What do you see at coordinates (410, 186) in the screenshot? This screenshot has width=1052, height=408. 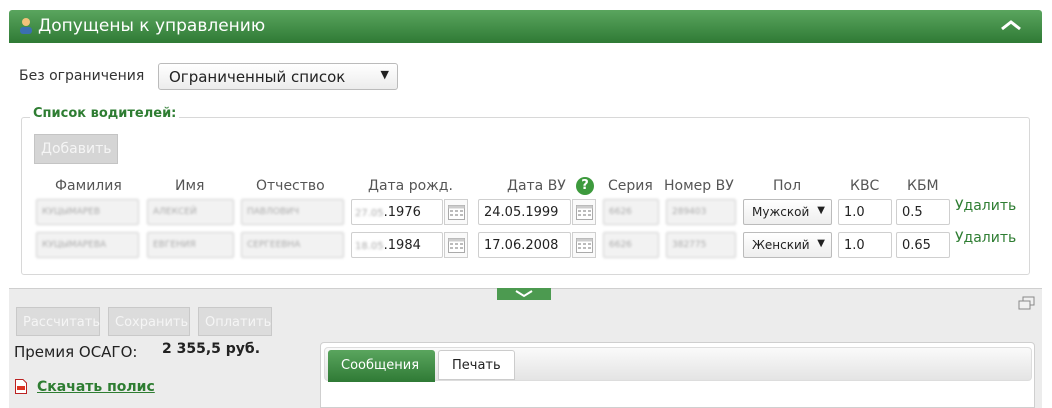 I see `col-birthdate: Дата рожд.` at bounding box center [410, 186].